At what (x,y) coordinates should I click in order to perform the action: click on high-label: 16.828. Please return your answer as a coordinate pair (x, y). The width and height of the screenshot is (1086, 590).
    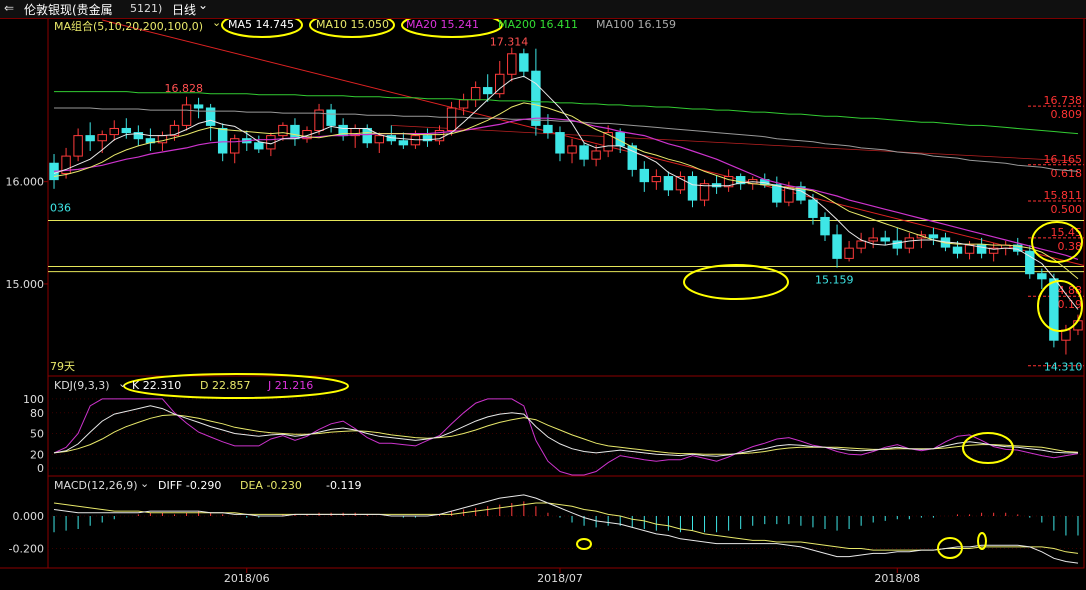
    Looking at the image, I should click on (184, 88).